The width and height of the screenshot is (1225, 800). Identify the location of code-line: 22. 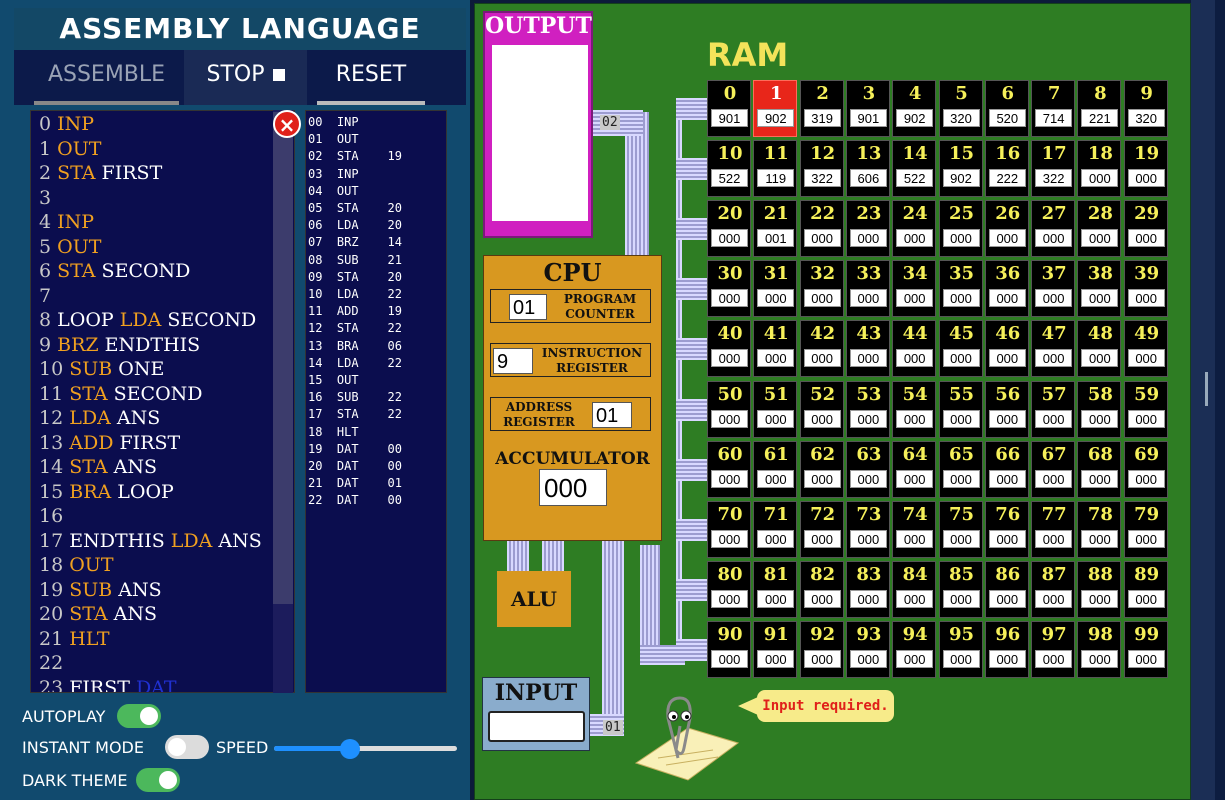
(51, 663).